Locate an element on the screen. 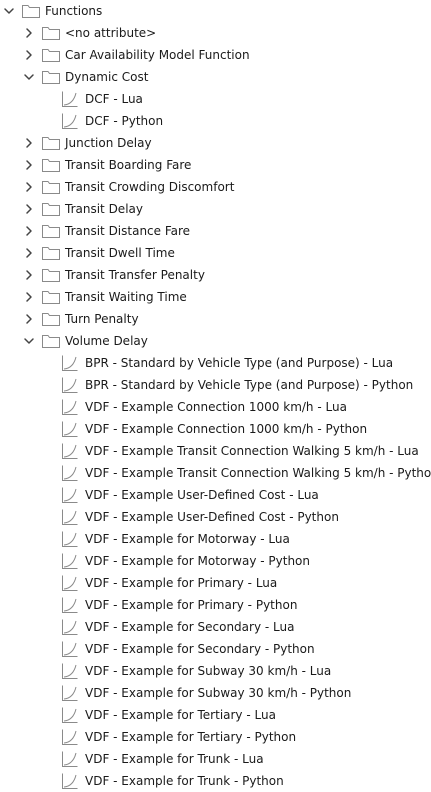 The height and width of the screenshot is (792, 431). tree-root-functions: Functions is located at coordinates (215, 11).